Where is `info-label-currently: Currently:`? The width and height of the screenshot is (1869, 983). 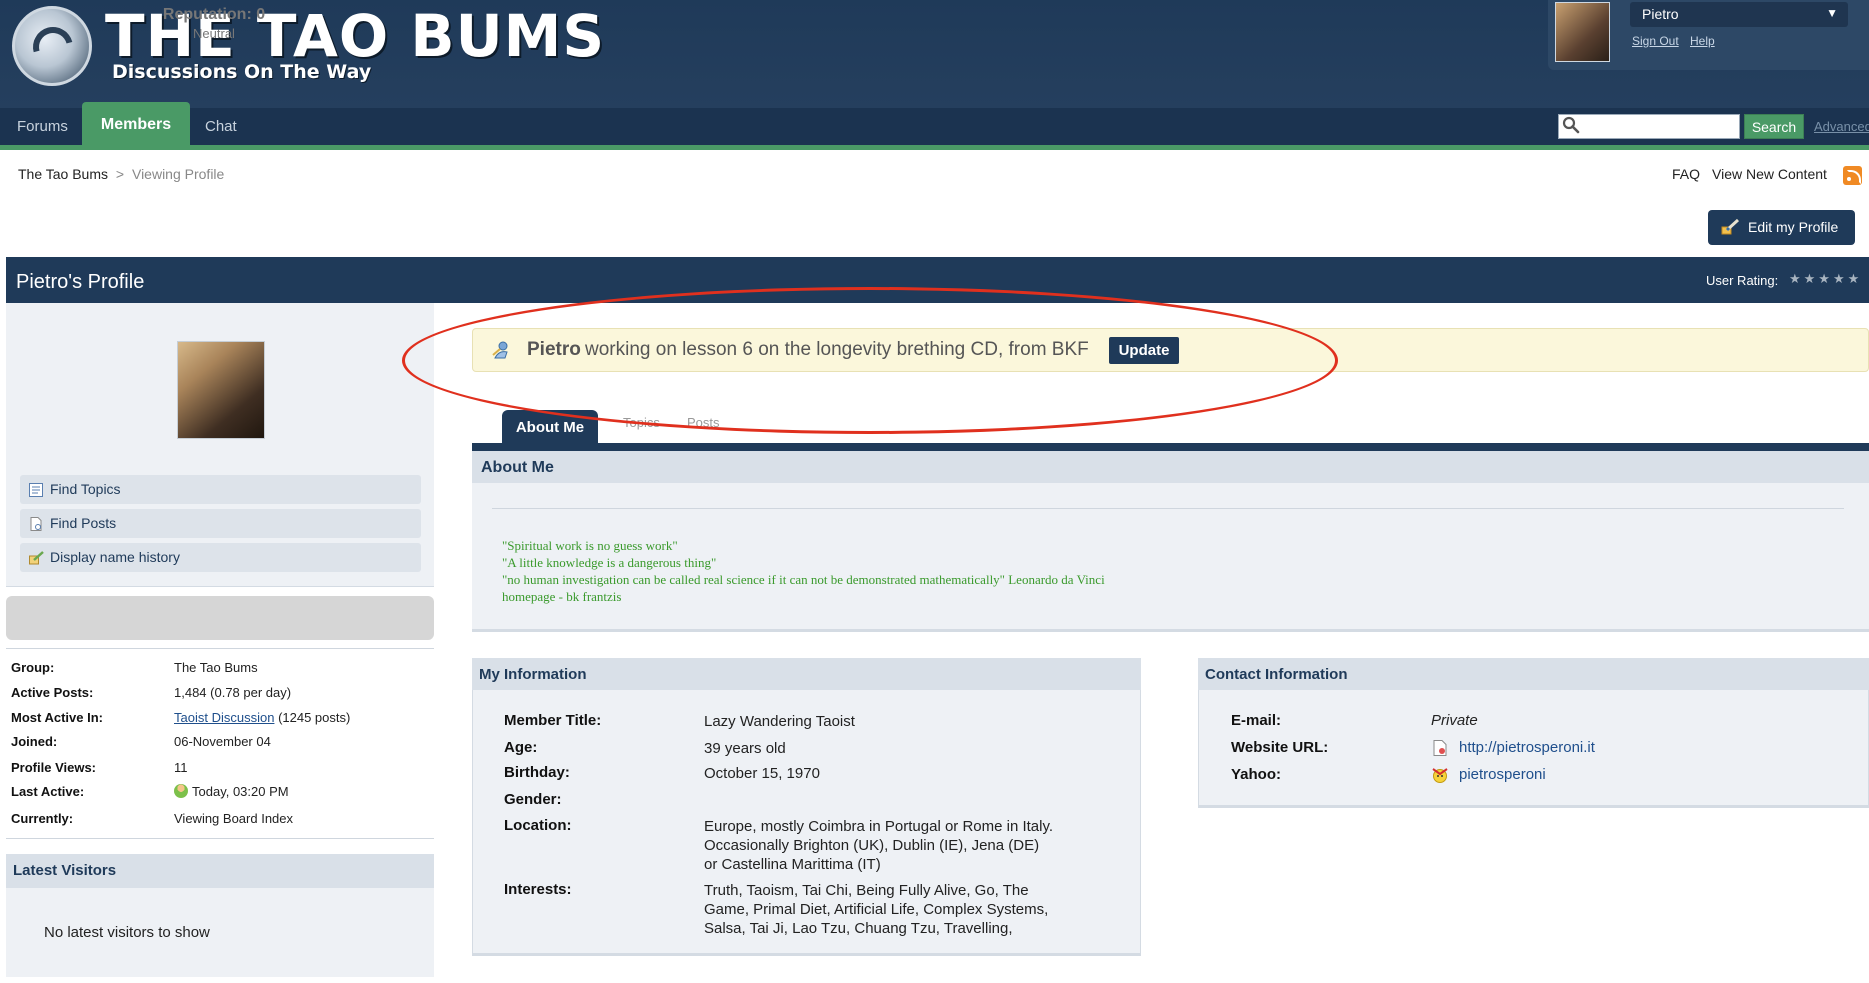
info-label-currently: Currently: is located at coordinates (42, 818).